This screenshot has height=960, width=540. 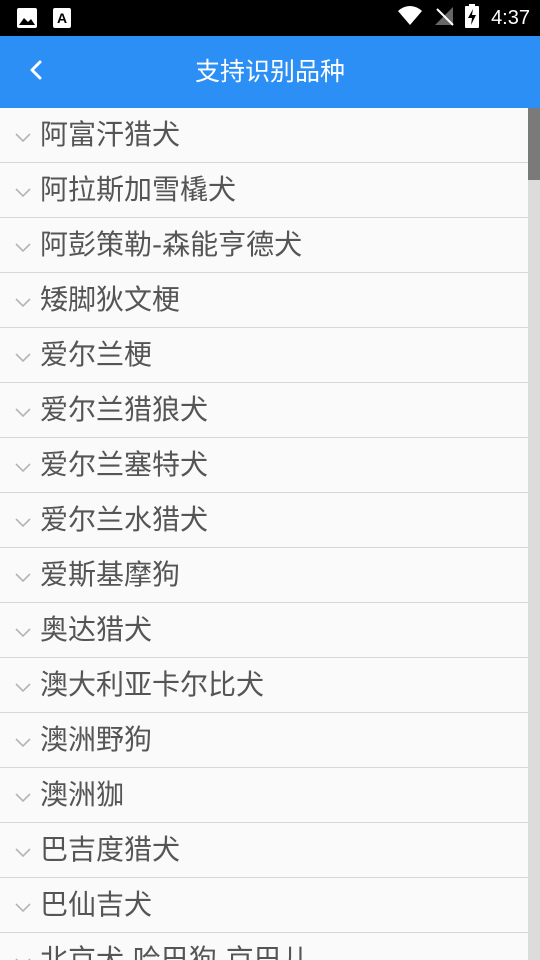 I want to click on scrollbar, so click(x=534, y=534).